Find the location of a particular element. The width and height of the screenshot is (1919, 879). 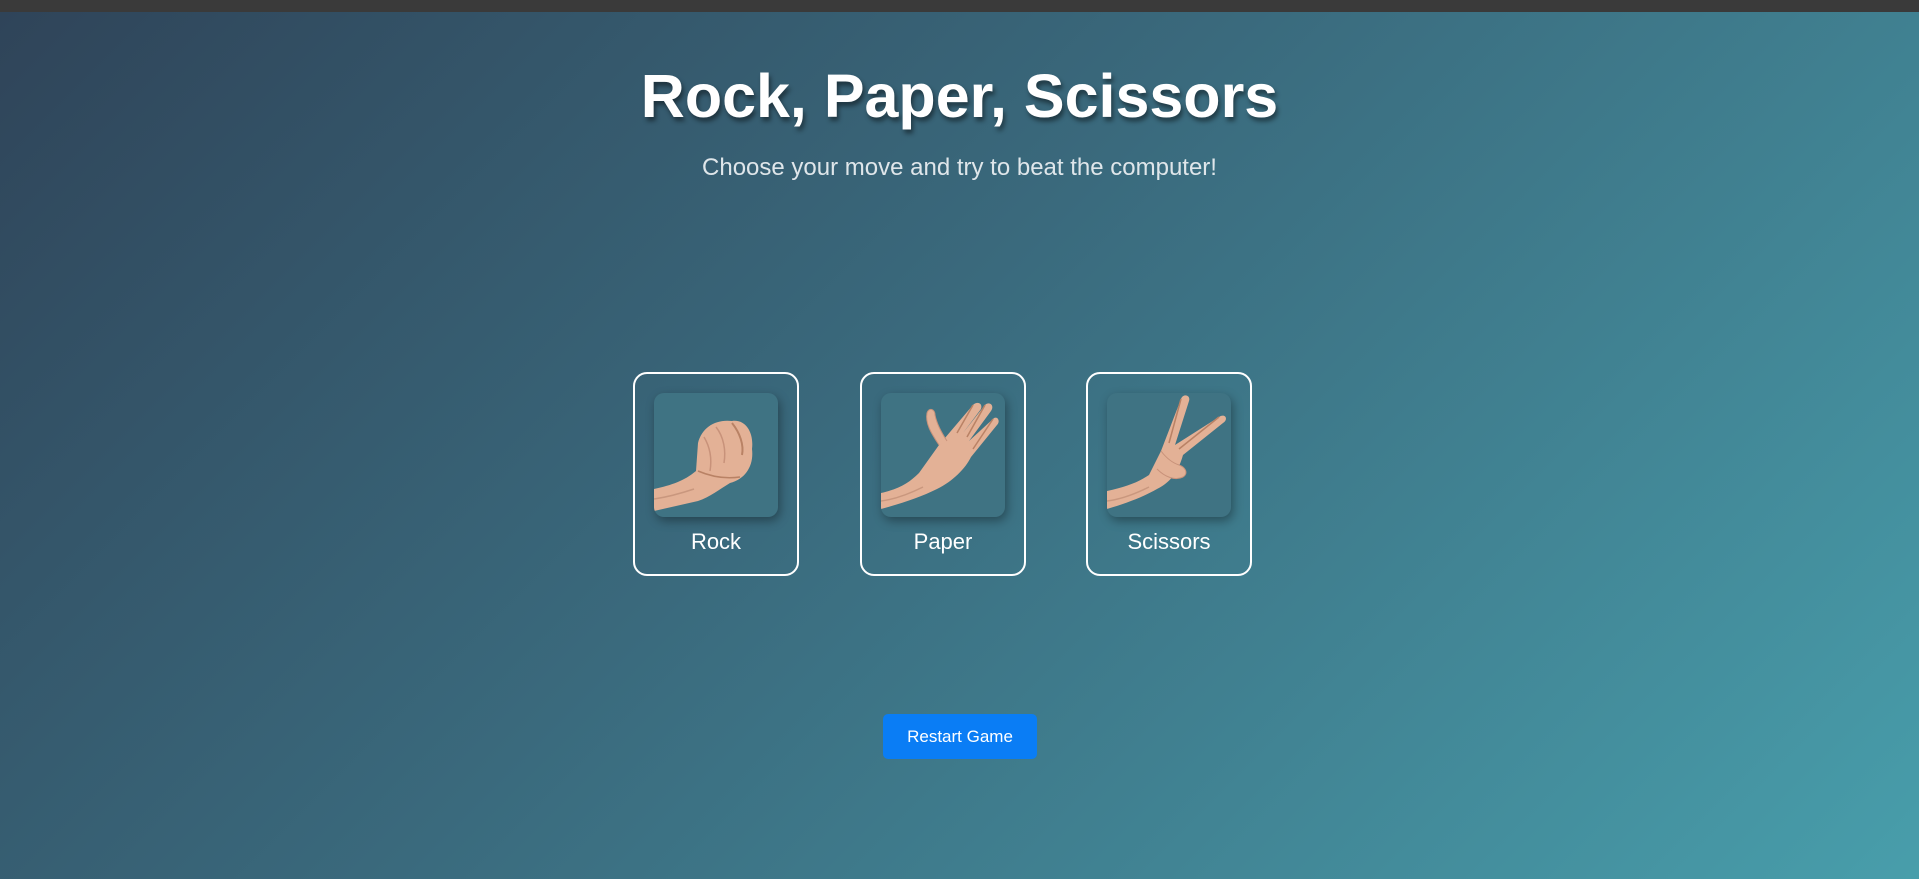

restart-game-button: Restart Game is located at coordinates (960, 736).